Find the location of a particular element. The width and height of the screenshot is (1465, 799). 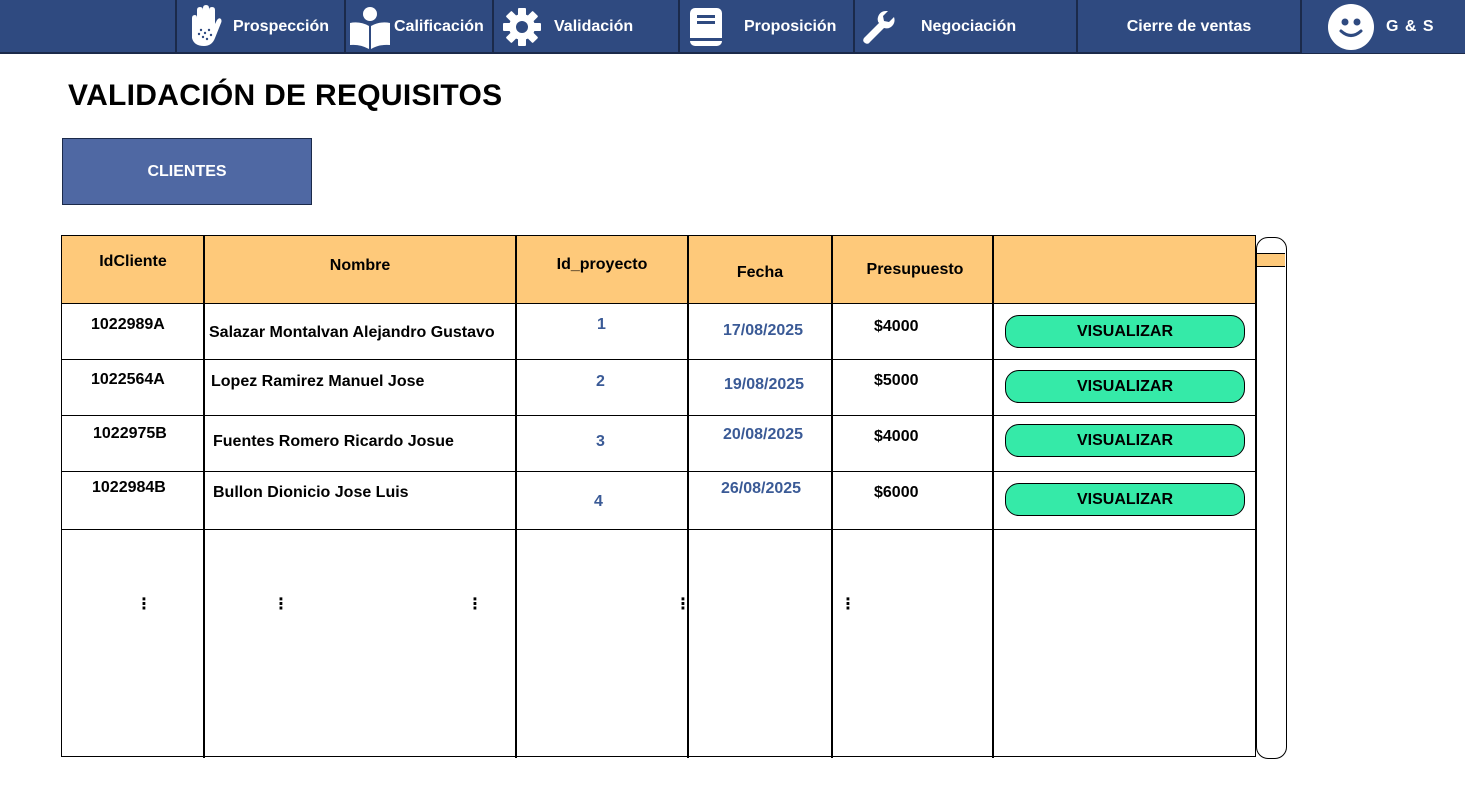

tab-clientes: CLIENTES is located at coordinates (187, 171).